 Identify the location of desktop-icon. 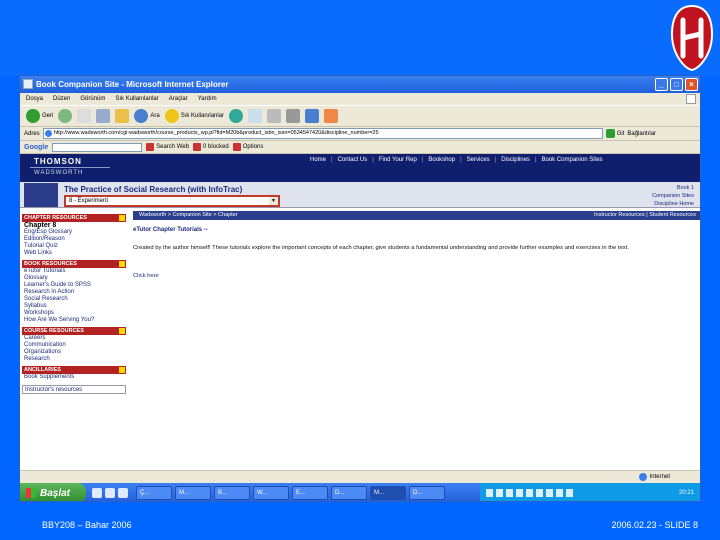
(97, 493).